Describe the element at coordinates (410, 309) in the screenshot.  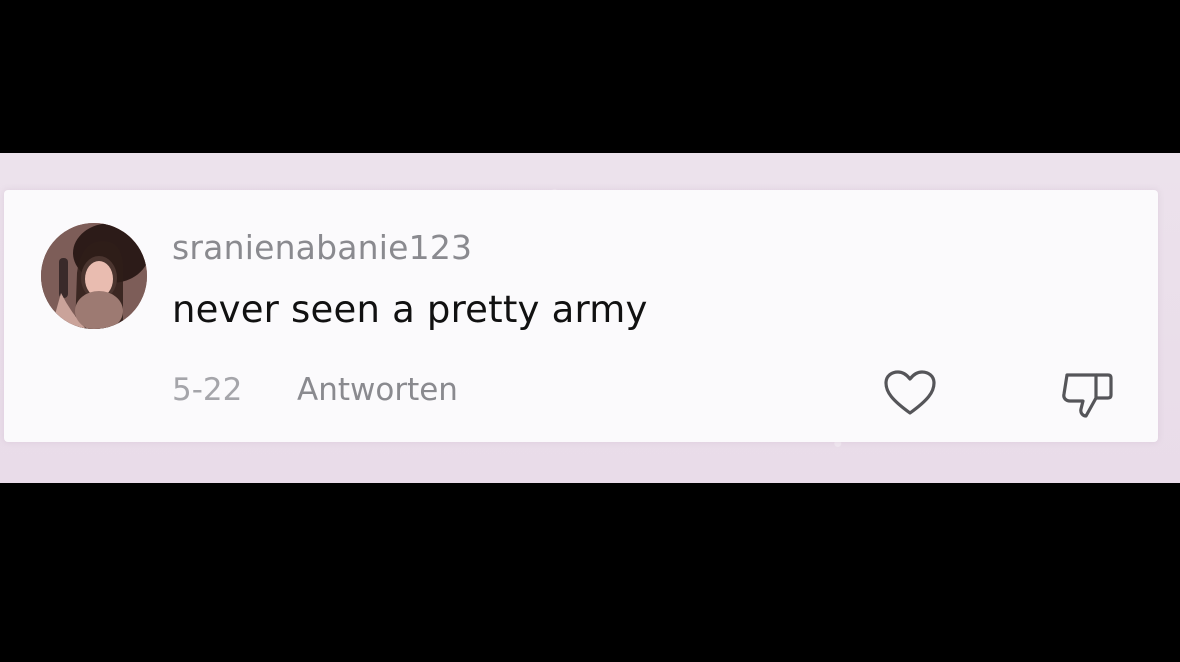
I see `comment-text: never seen a pretty army` at that location.